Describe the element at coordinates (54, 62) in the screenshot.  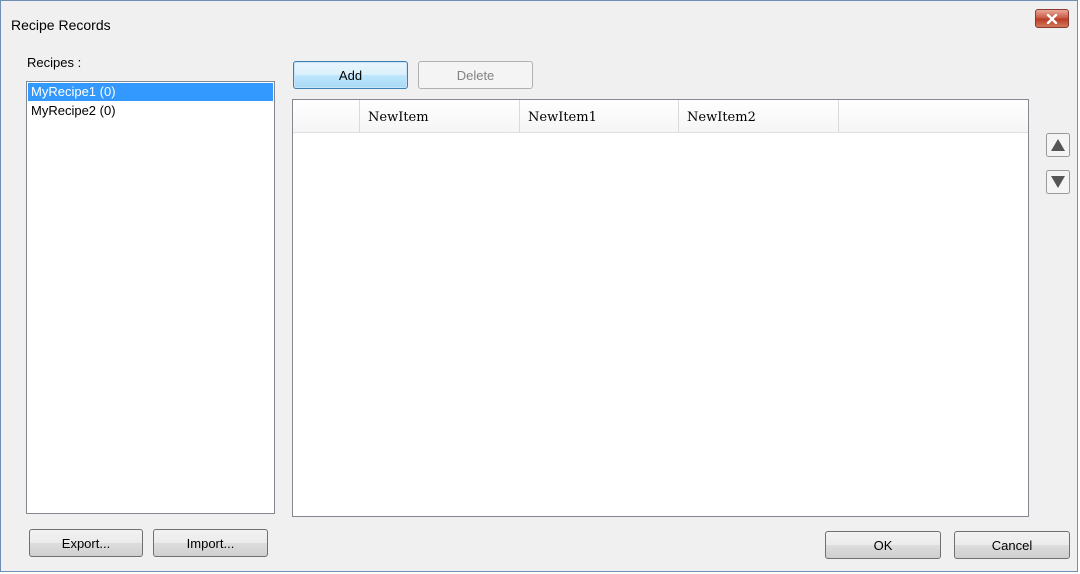
I see `recipes-label: Recipes :` at that location.